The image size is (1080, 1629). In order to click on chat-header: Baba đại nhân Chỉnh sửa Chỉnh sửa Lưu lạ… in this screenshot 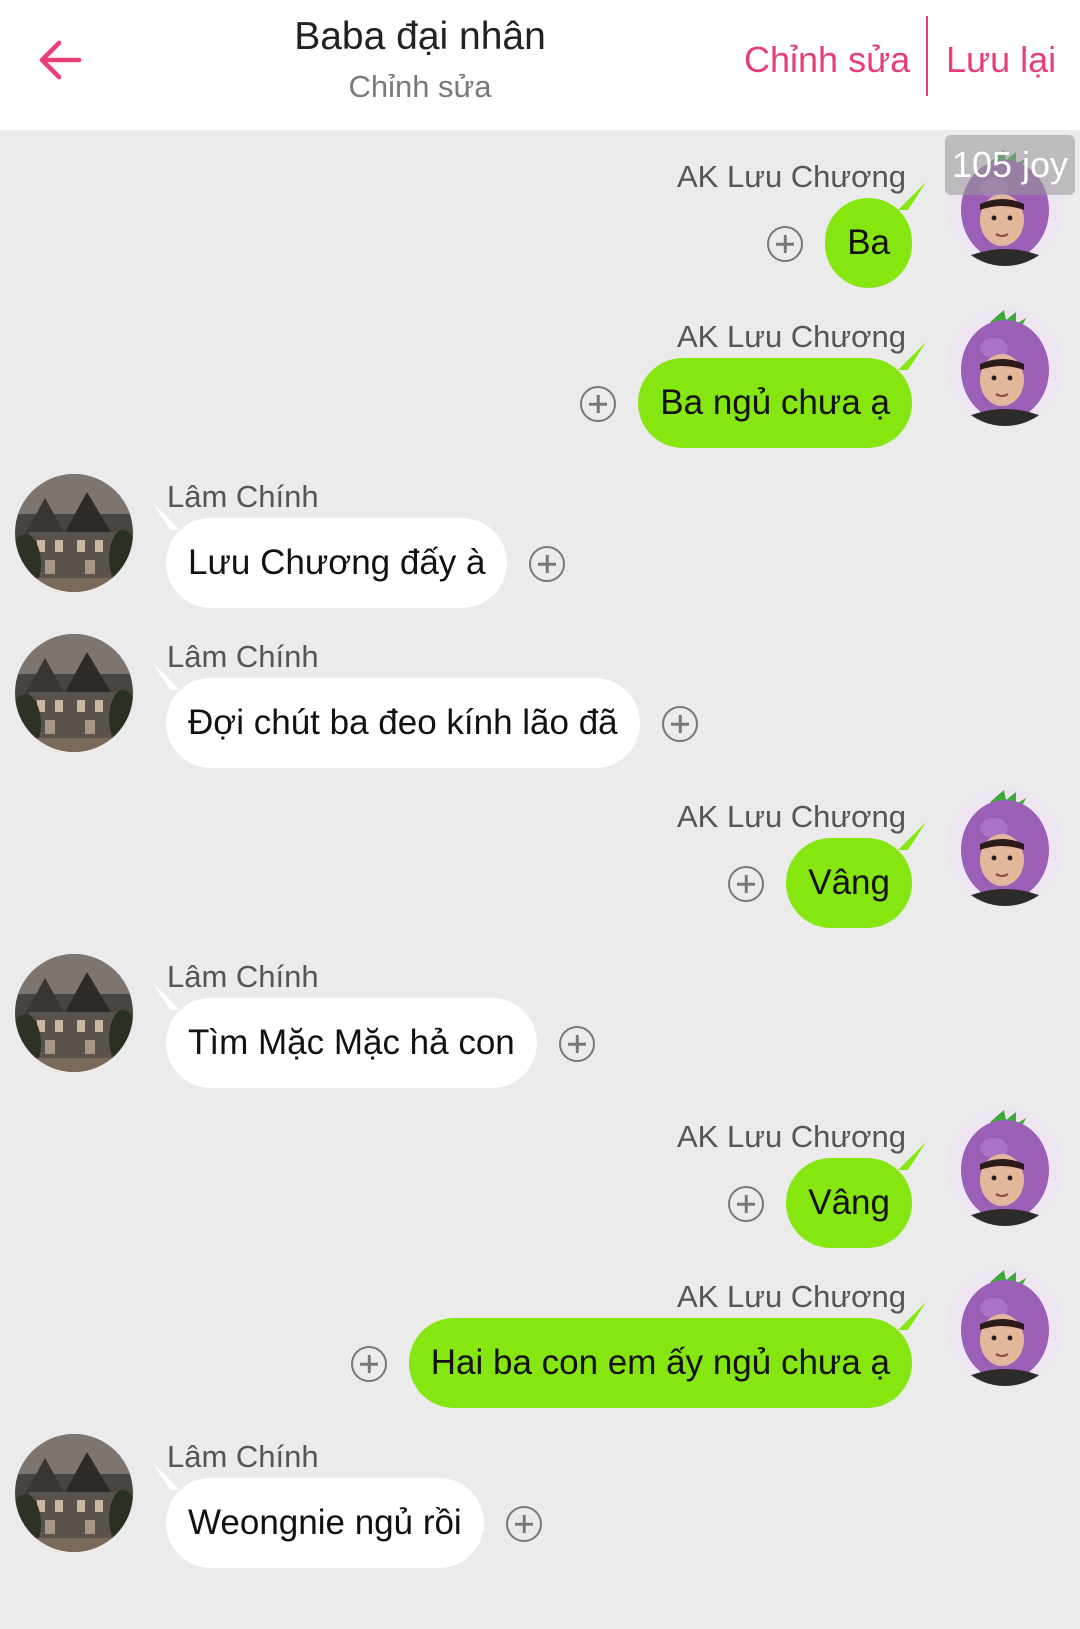, I will do `click(540, 65)`.